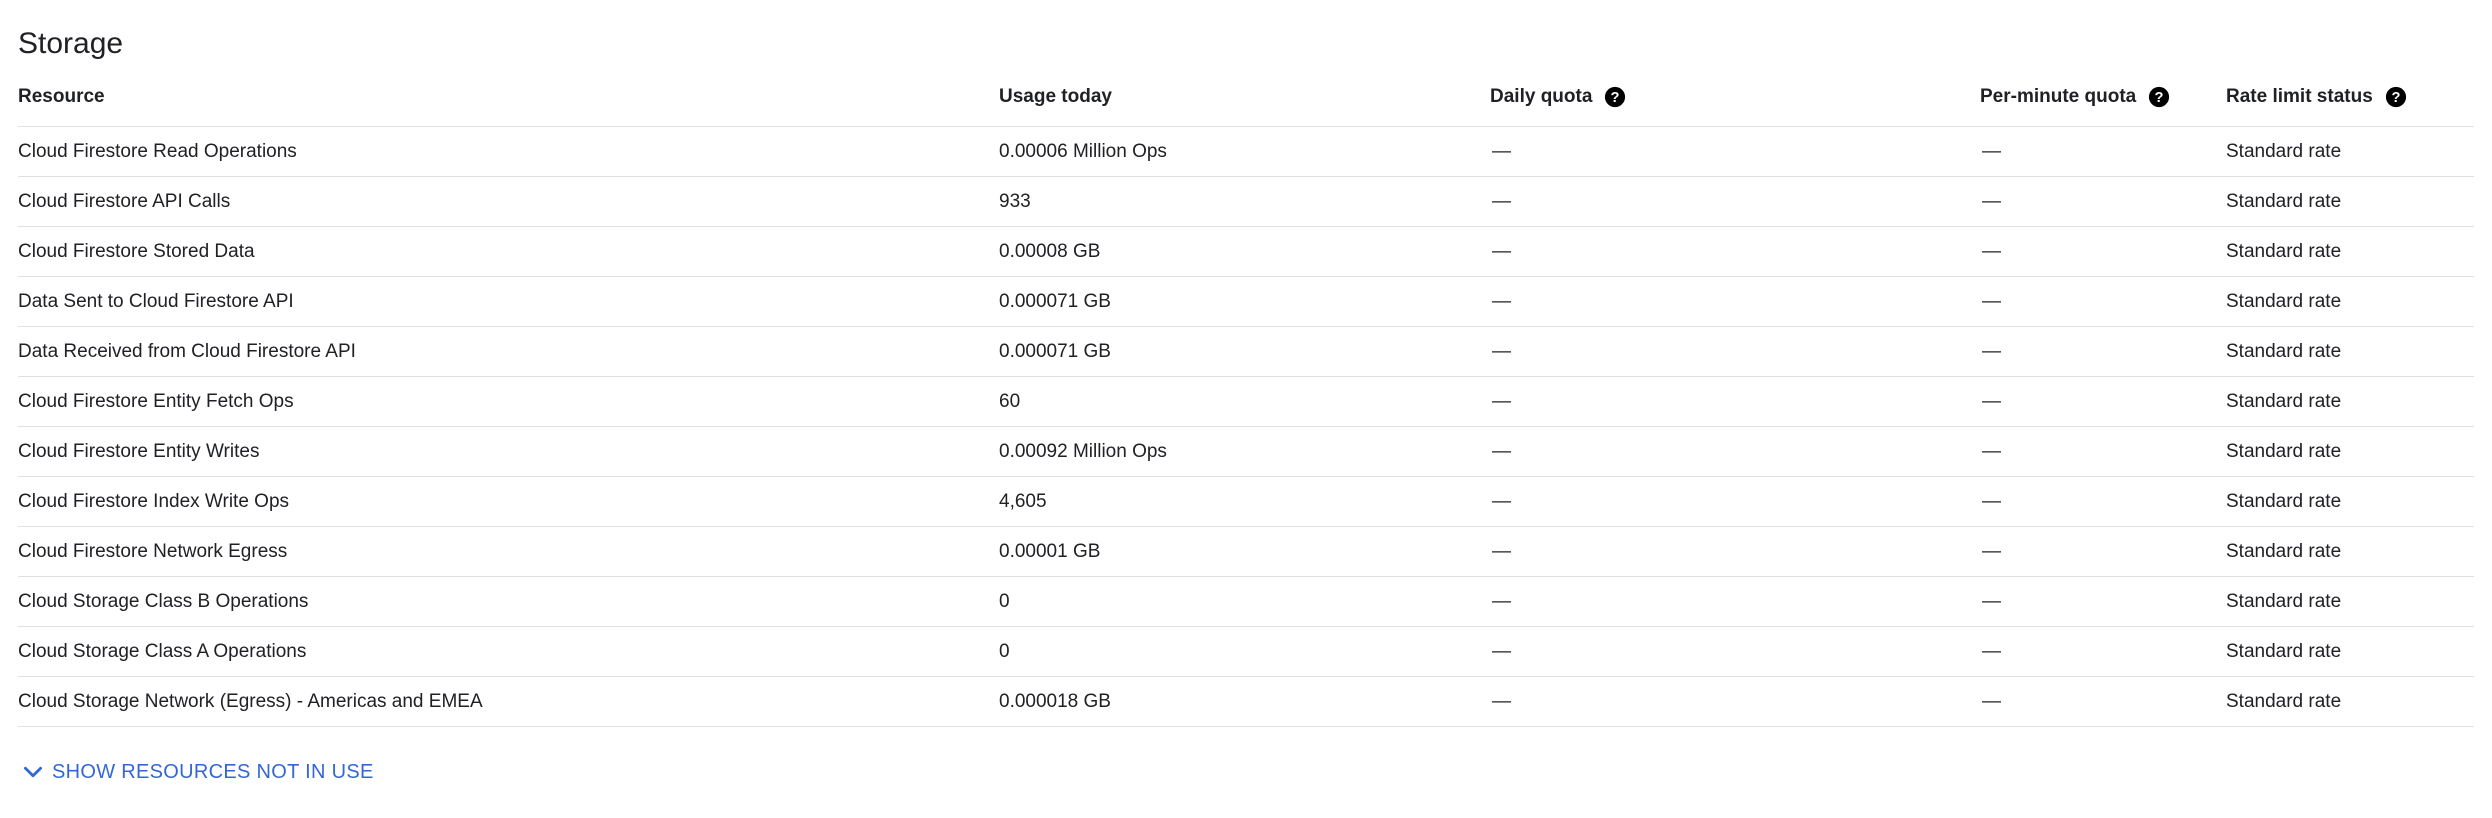  I want to click on usage-cell: 4,605, so click(1023, 501).